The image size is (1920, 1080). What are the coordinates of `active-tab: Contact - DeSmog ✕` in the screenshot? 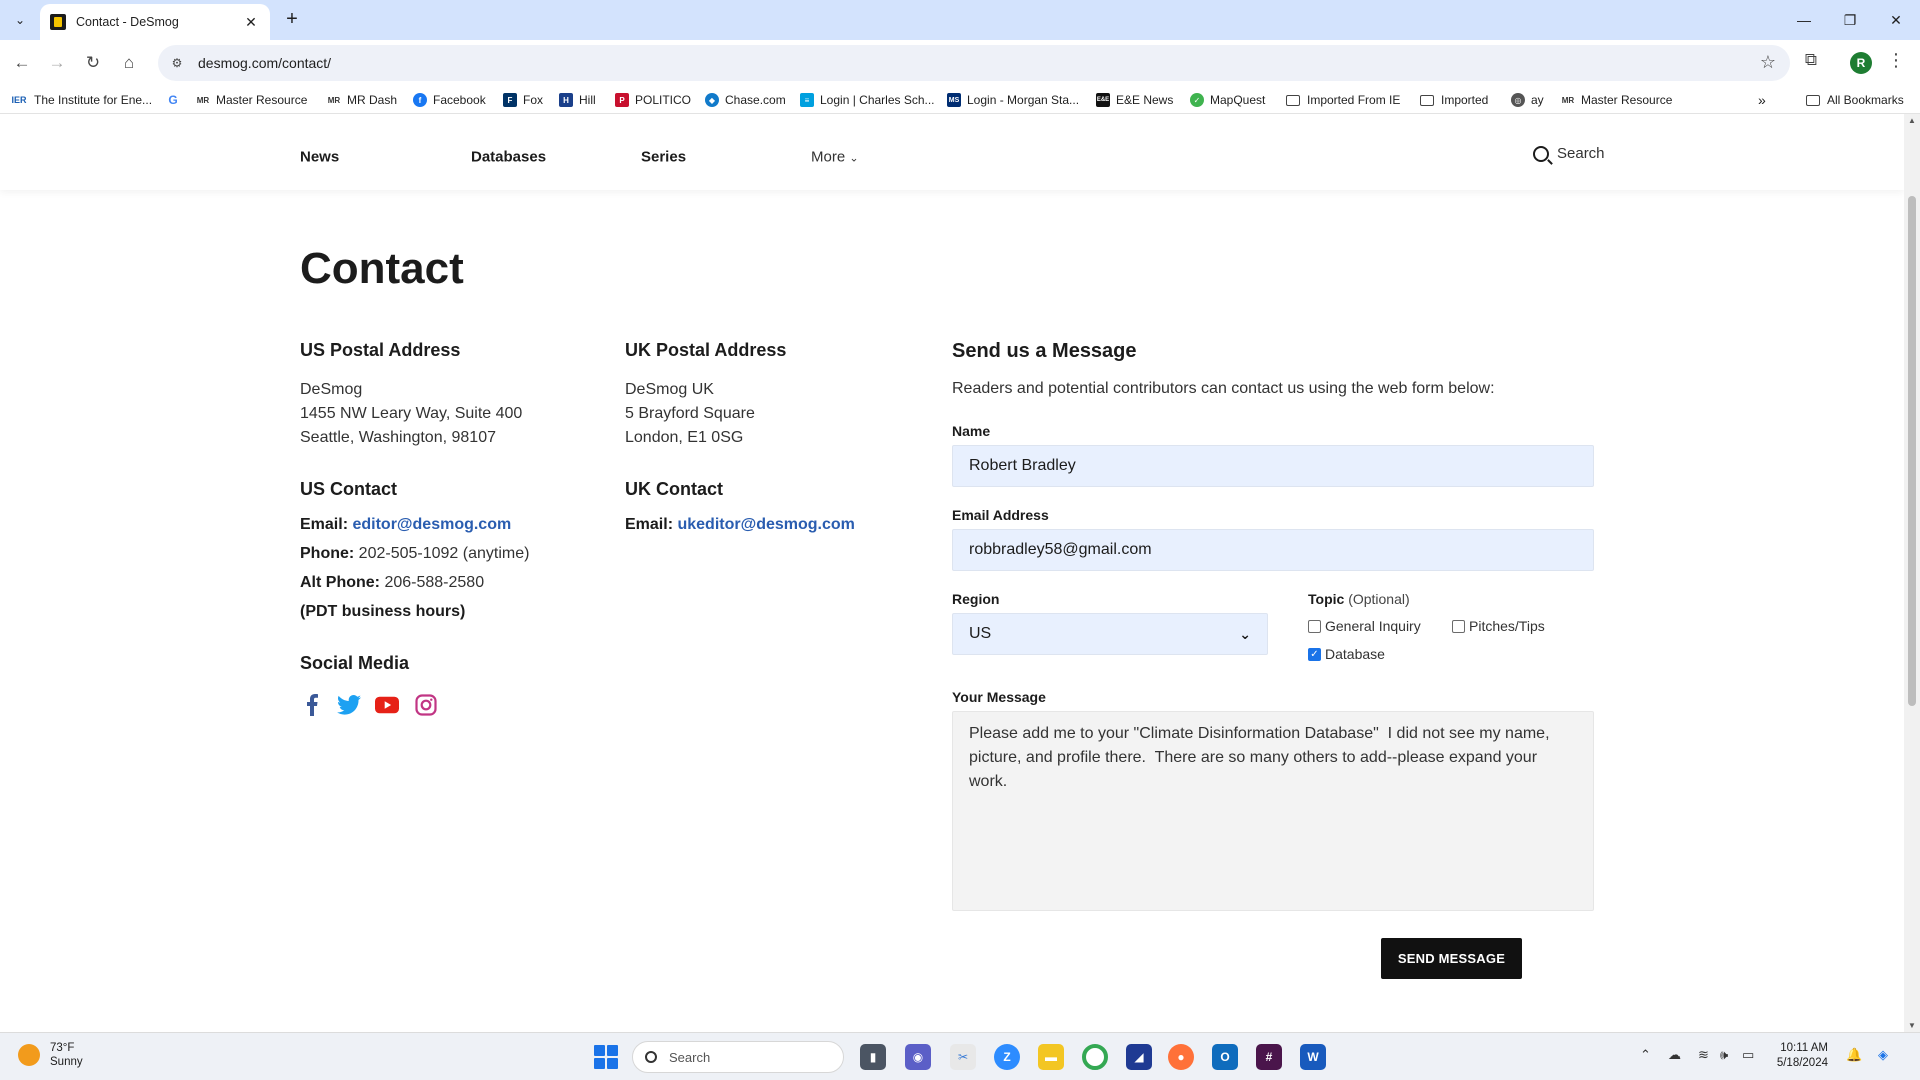 It's located at (155, 22).